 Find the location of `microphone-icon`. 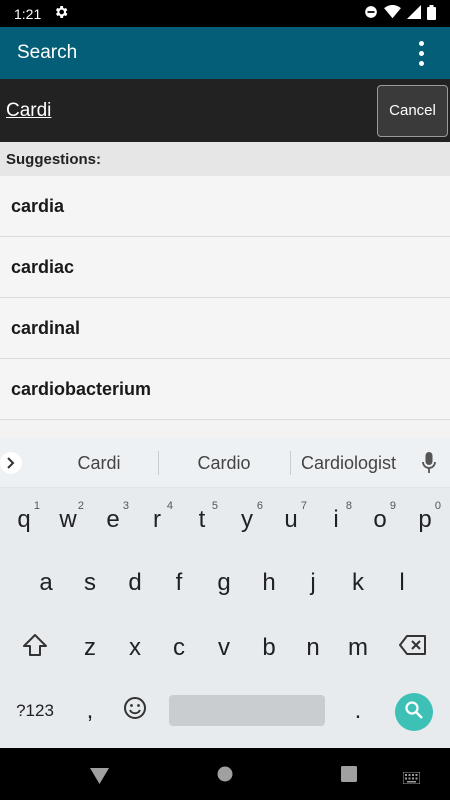

microphone-icon is located at coordinates (429, 465).